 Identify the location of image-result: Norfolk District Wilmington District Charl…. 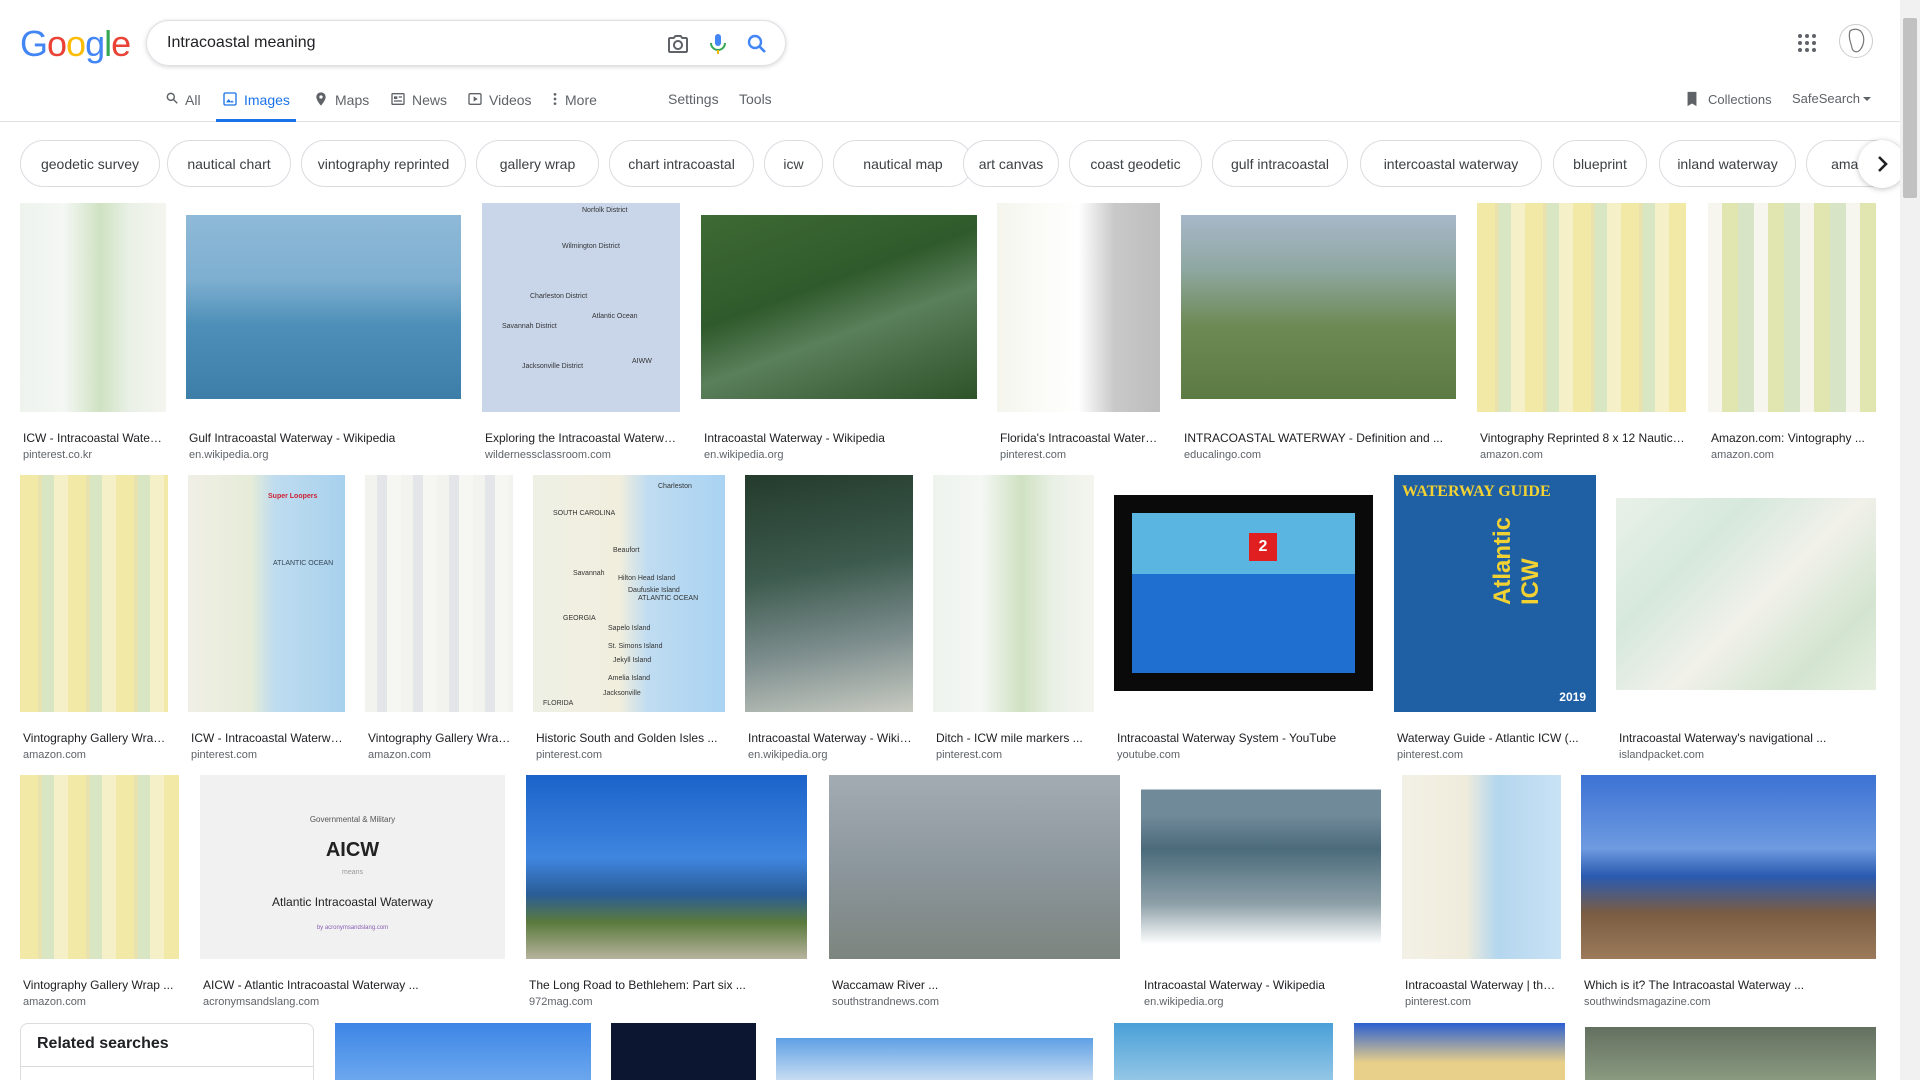
(581, 333).